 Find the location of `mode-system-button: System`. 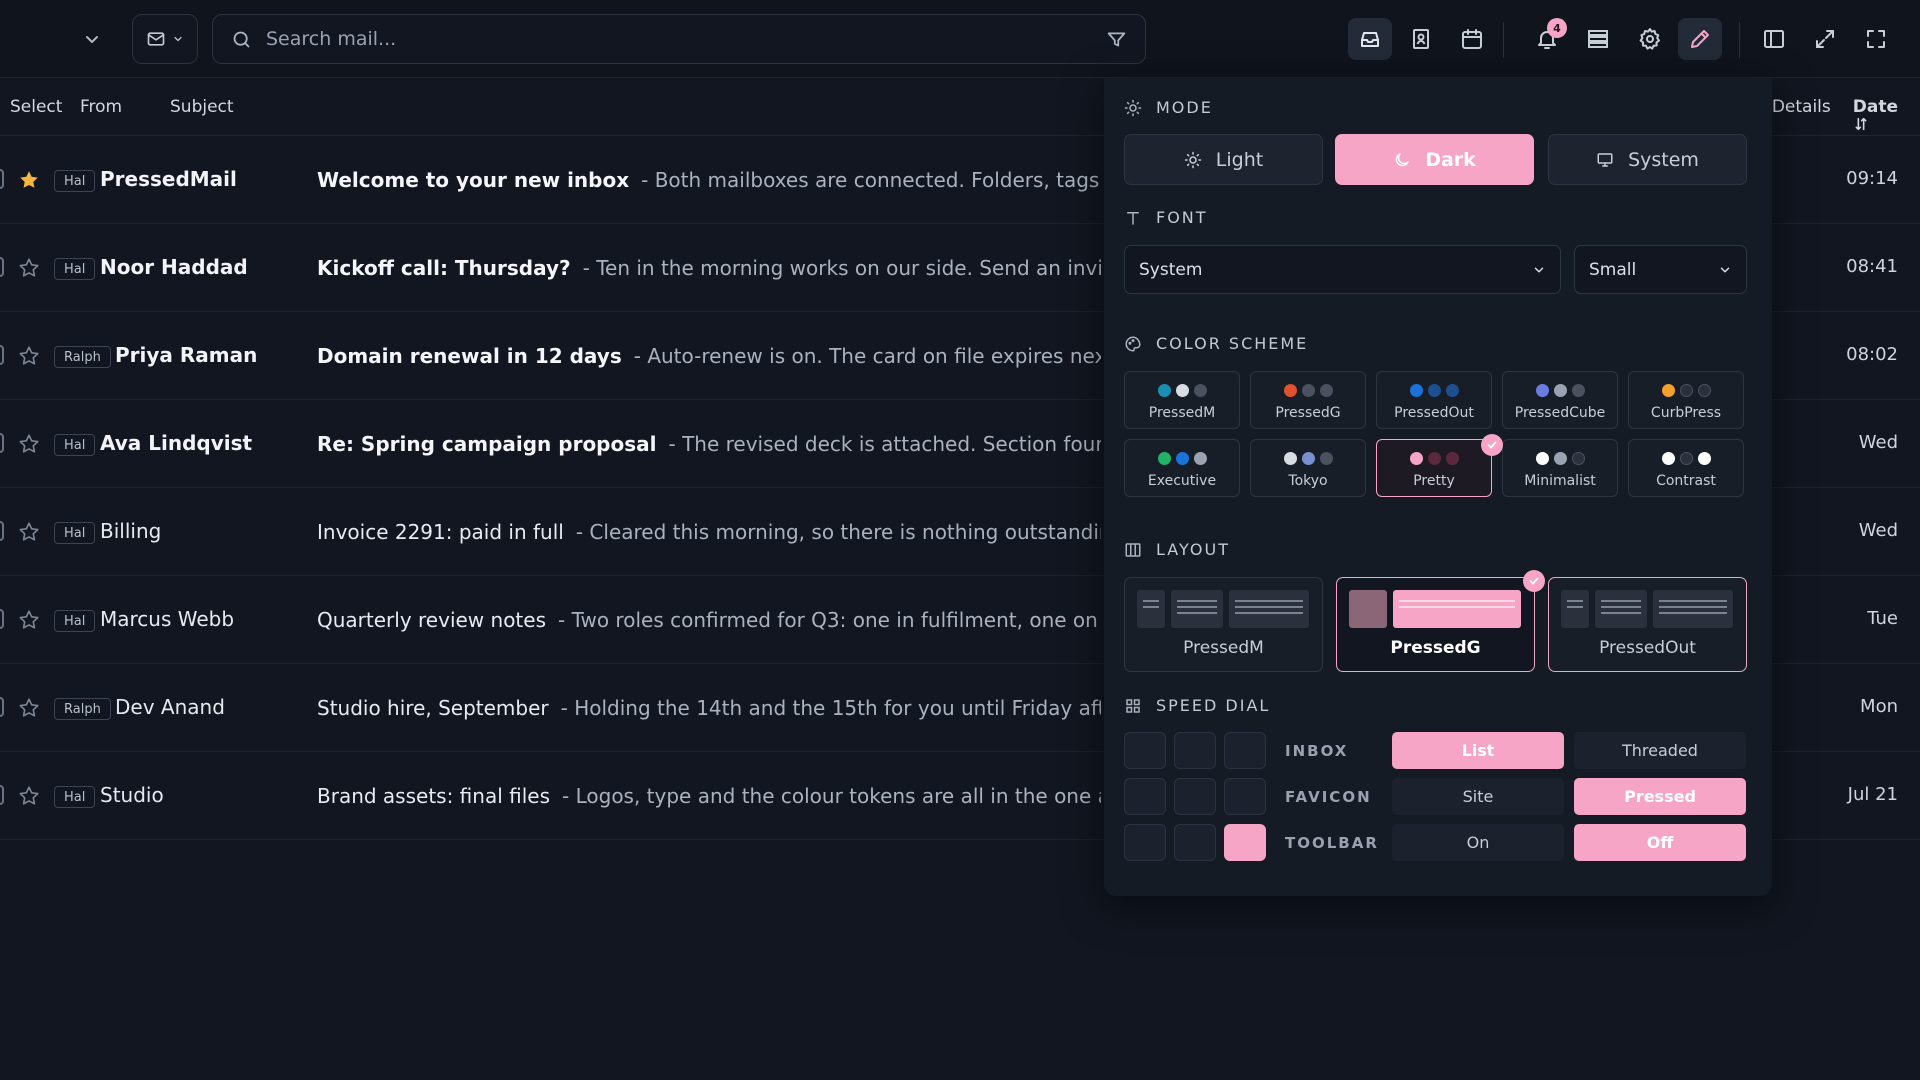

mode-system-button: System is located at coordinates (1647, 159).